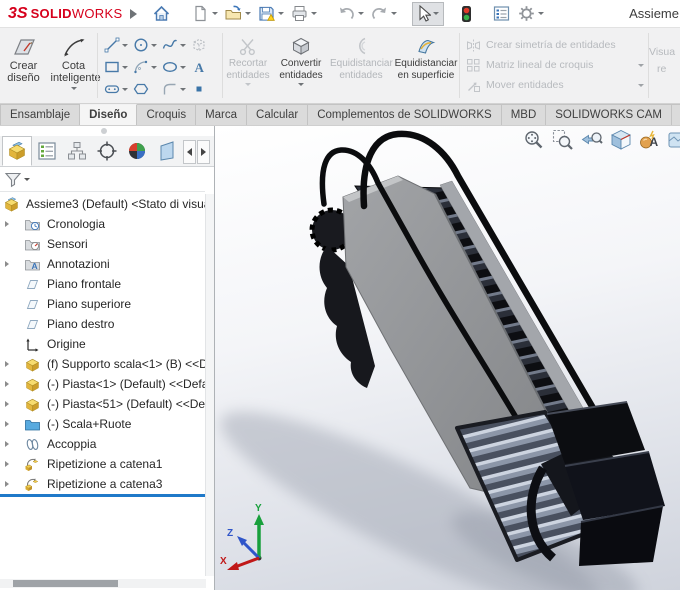 The width and height of the screenshot is (680, 590). What do you see at coordinates (524, 114) in the screenshot?
I see `tab-mbd: MBD` at bounding box center [524, 114].